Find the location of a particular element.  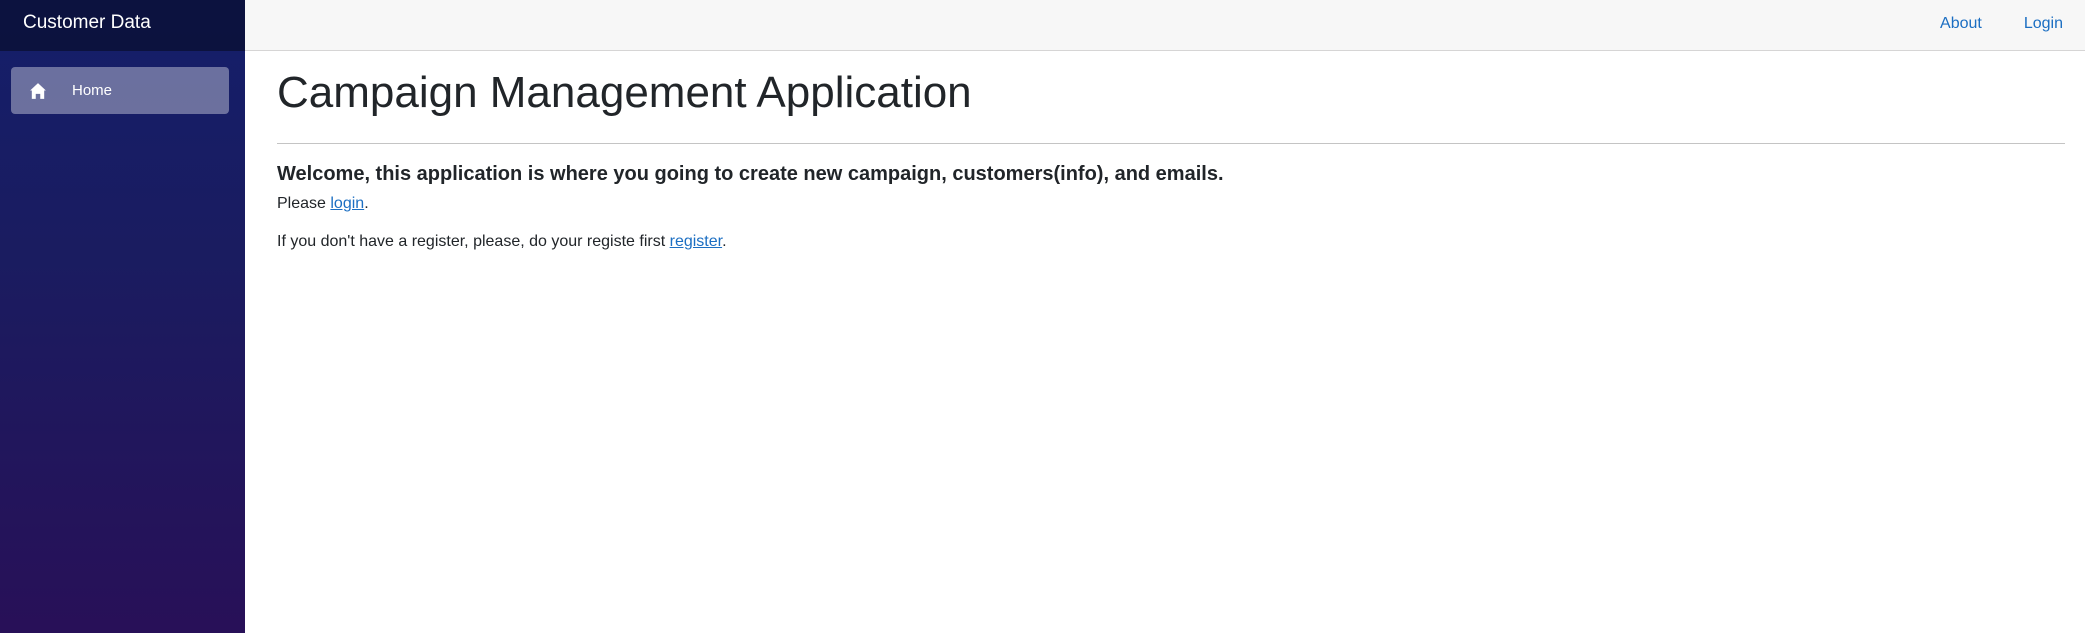

sidebar-nav: Home is located at coordinates (122, 82).